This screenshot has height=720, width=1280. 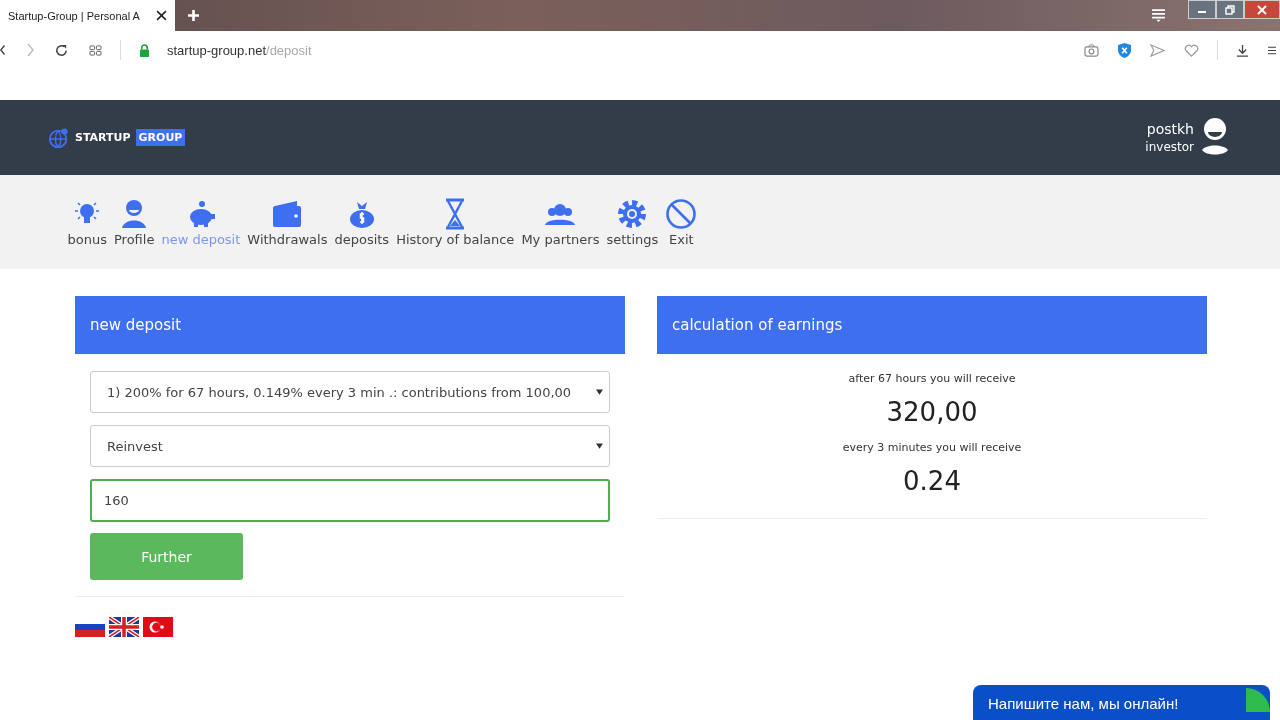 What do you see at coordinates (932, 325) in the screenshot?
I see `card-header: calculation of earnings` at bounding box center [932, 325].